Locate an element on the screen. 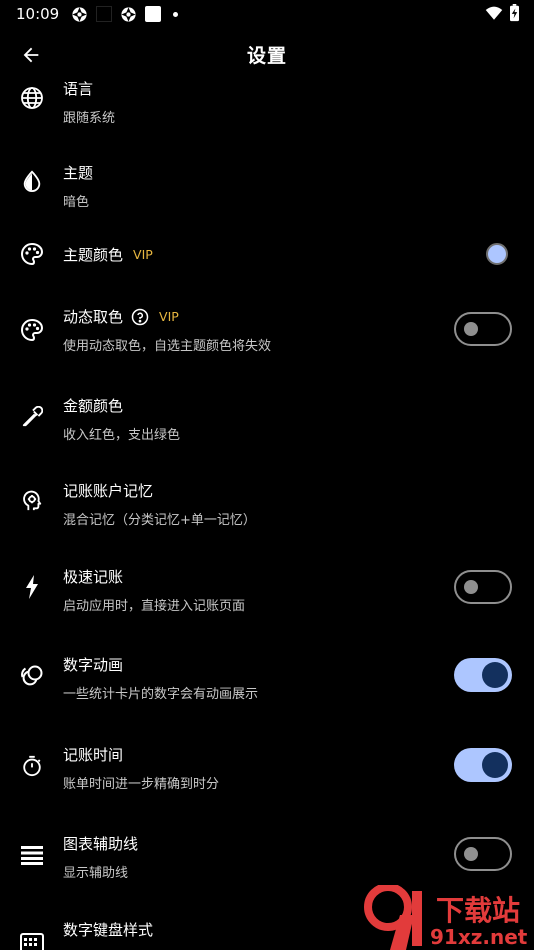 The width and height of the screenshot is (534, 950). setting-dynamic-color: 动态取色 VIP 使用动态取色，自选主题颜色将失效 is located at coordinates (267, 332).